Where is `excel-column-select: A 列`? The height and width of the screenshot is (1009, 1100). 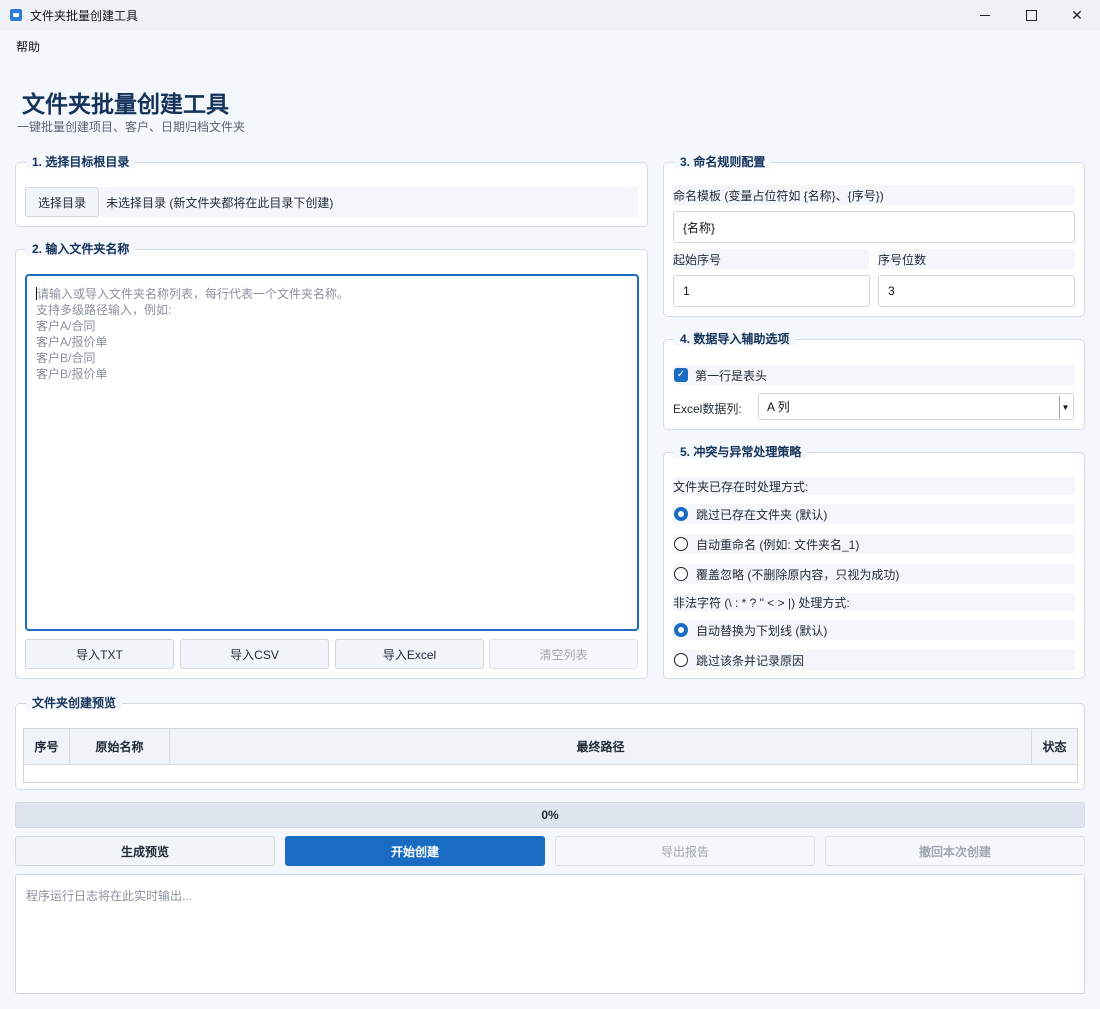 excel-column-select: A 列 is located at coordinates (916, 406).